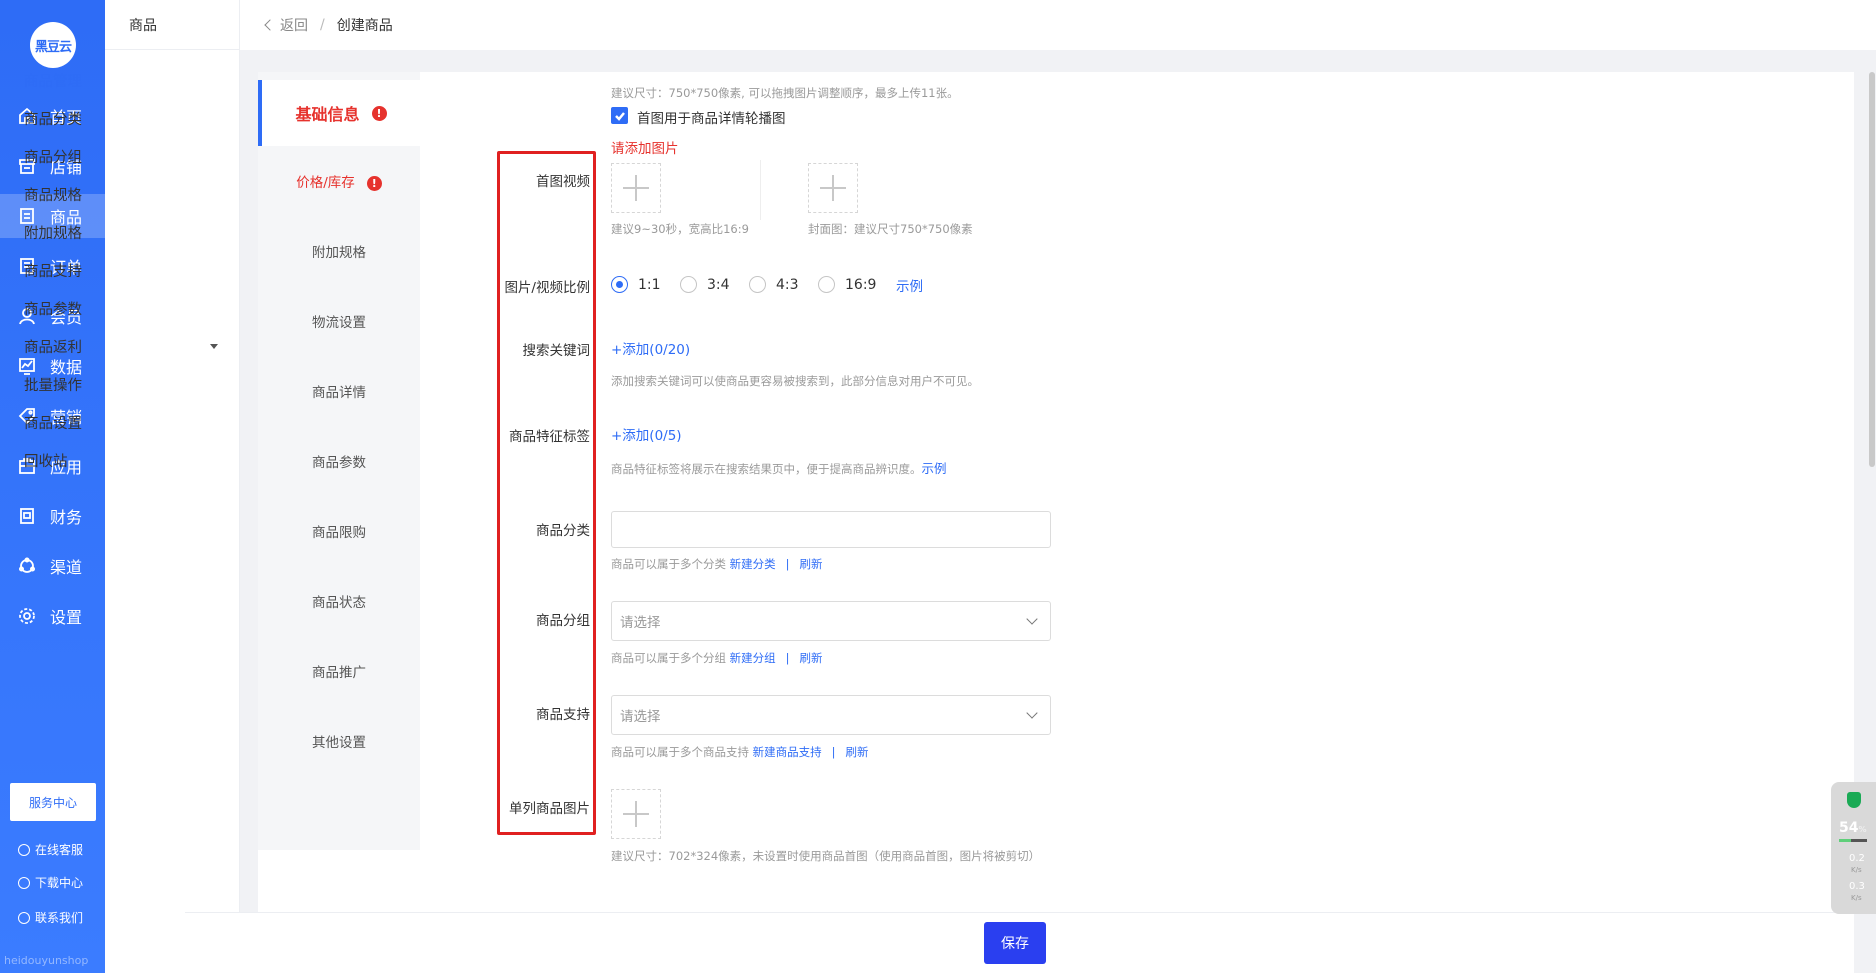 This screenshot has width=1876, height=973. I want to click on sub-nav-title: 商品, so click(172, 25).